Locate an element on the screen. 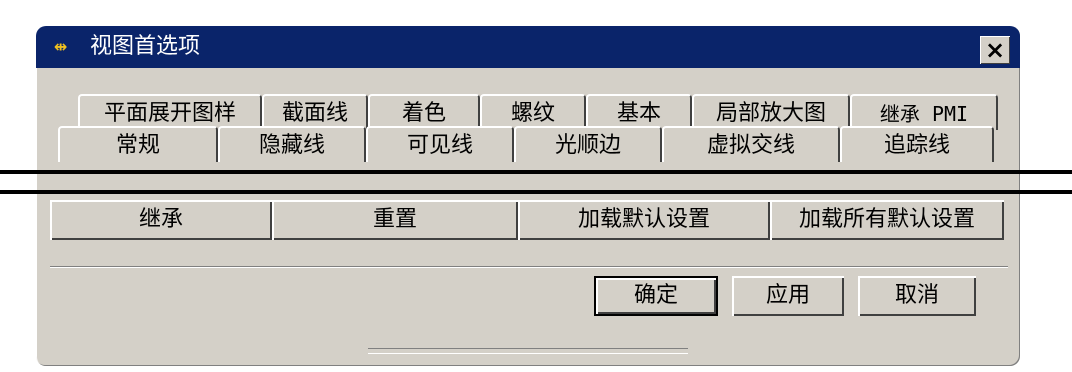 The image size is (1072, 372). ok-button: 确定 is located at coordinates (656, 296).